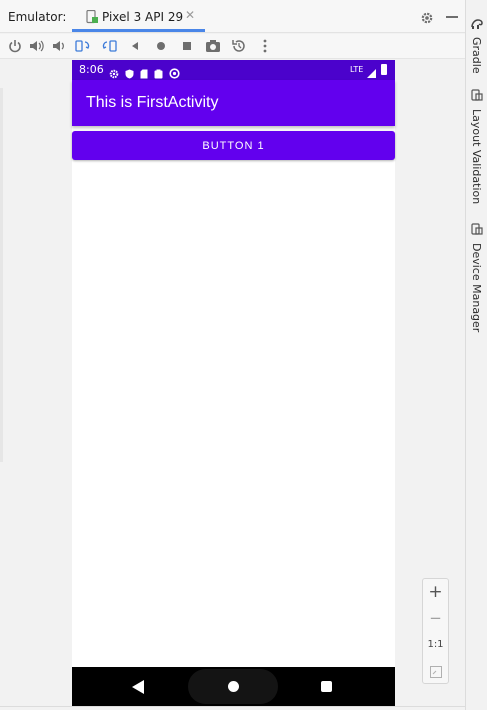  Describe the element at coordinates (435, 592) in the screenshot. I see `zoom-in-button: +` at that location.